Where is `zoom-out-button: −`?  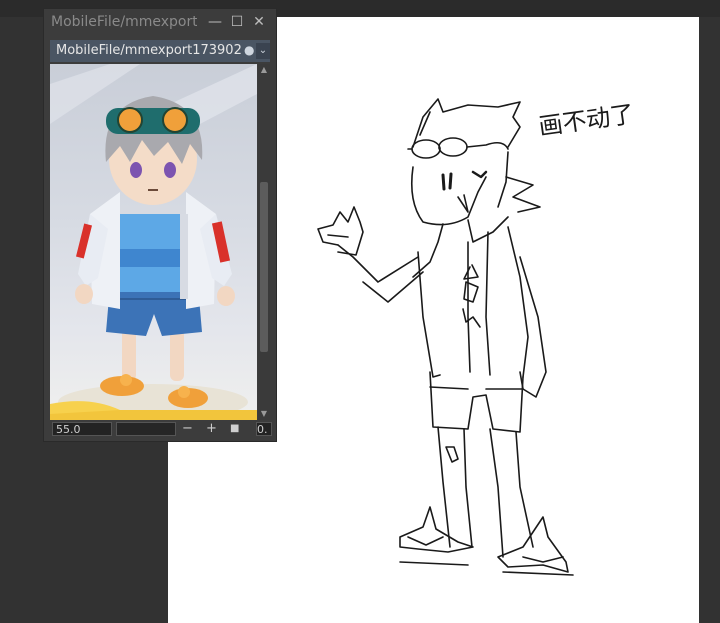 zoom-out-button: − is located at coordinates (187, 428).